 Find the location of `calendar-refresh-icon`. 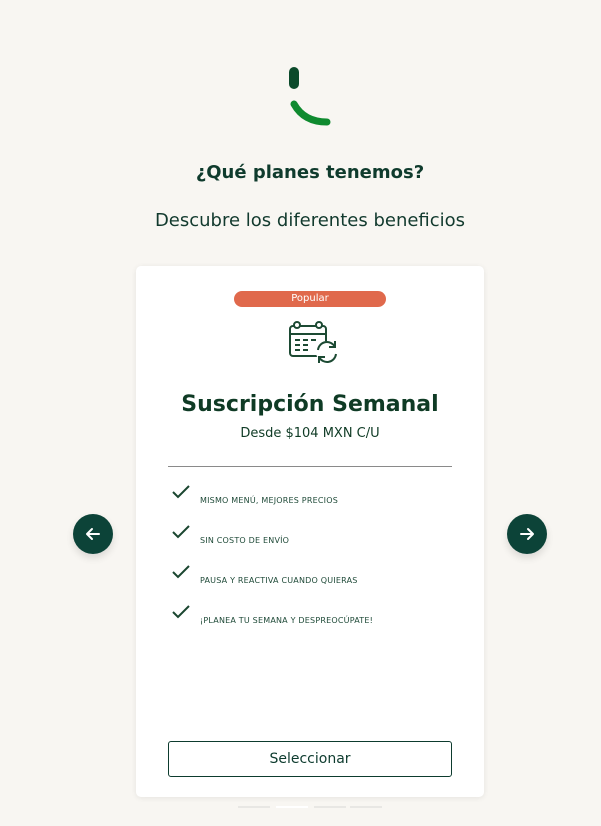

calendar-refresh-icon is located at coordinates (313, 342).